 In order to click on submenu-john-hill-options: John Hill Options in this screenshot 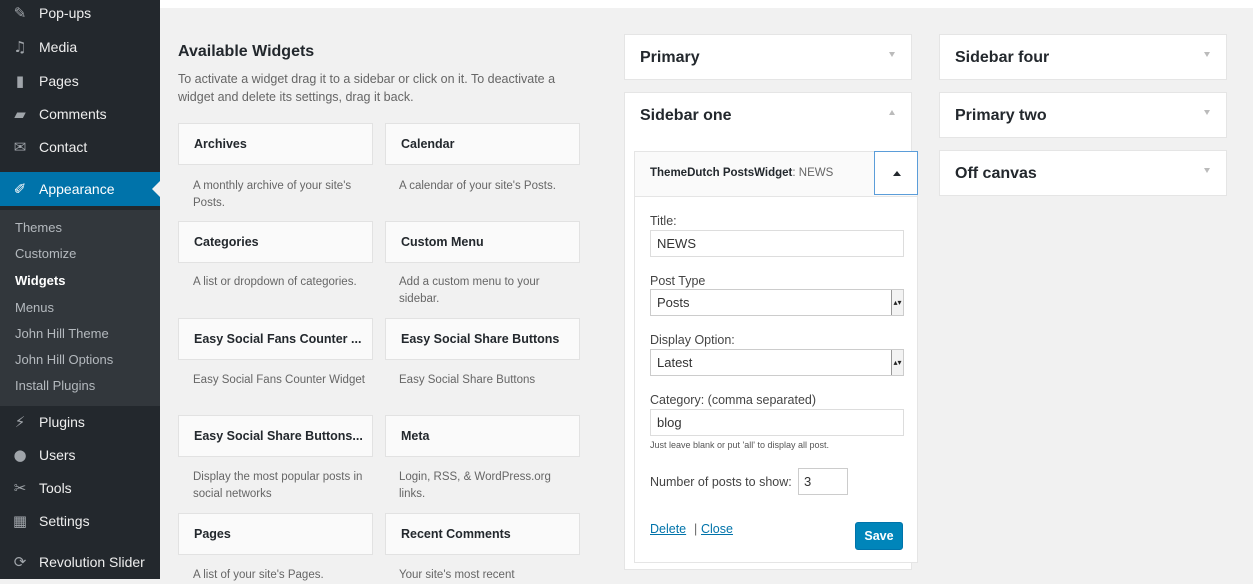, I will do `click(64, 359)`.